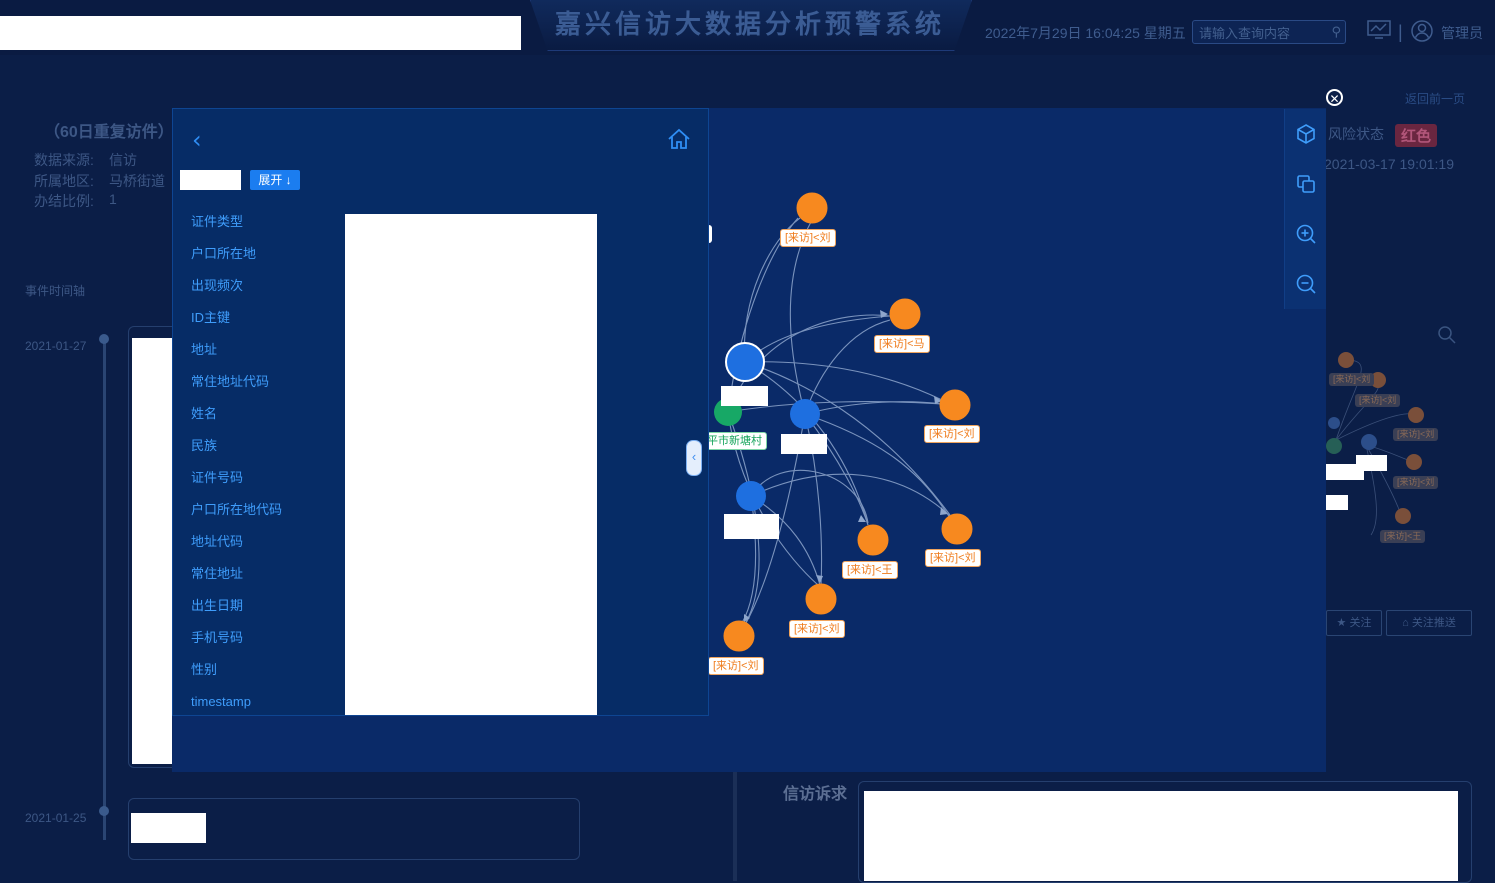  I want to click on zoom-in-icon, so click(1306, 234).